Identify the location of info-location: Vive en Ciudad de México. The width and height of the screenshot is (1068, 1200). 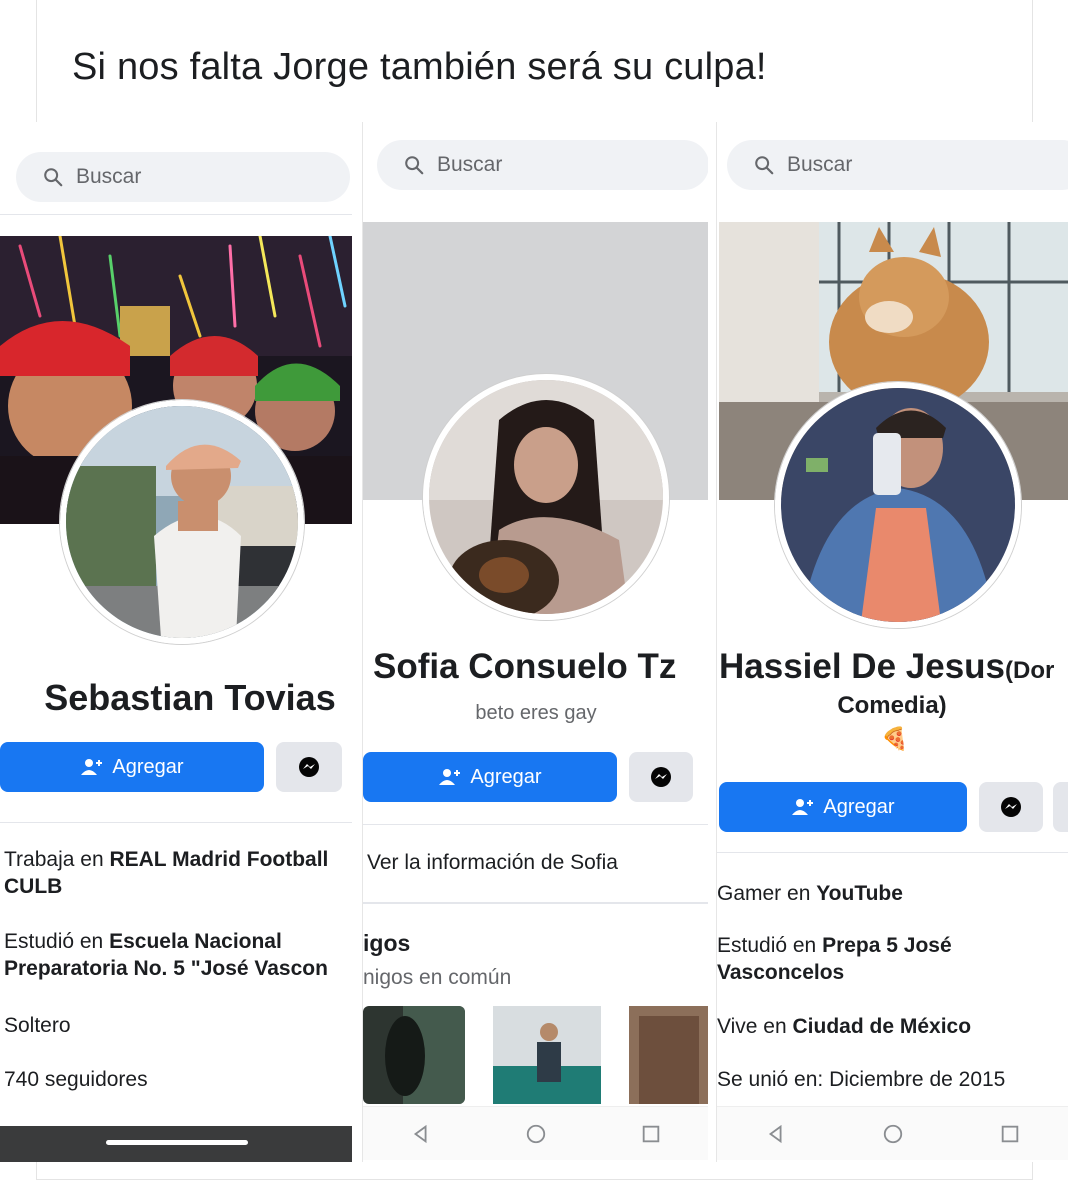
(844, 1026).